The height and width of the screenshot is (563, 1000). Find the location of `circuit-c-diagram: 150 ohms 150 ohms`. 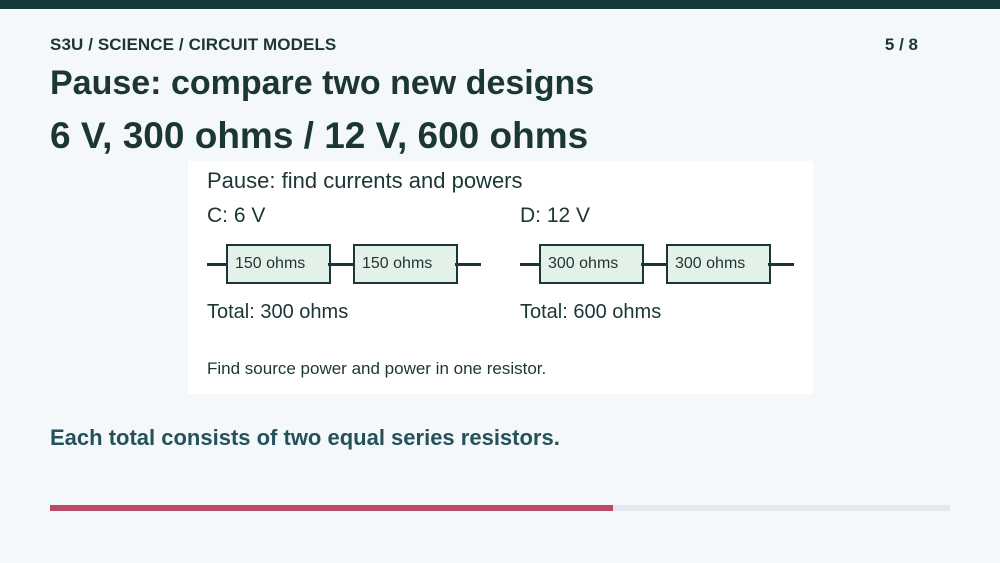

circuit-c-diagram: 150 ohms 150 ohms is located at coordinates (344, 264).